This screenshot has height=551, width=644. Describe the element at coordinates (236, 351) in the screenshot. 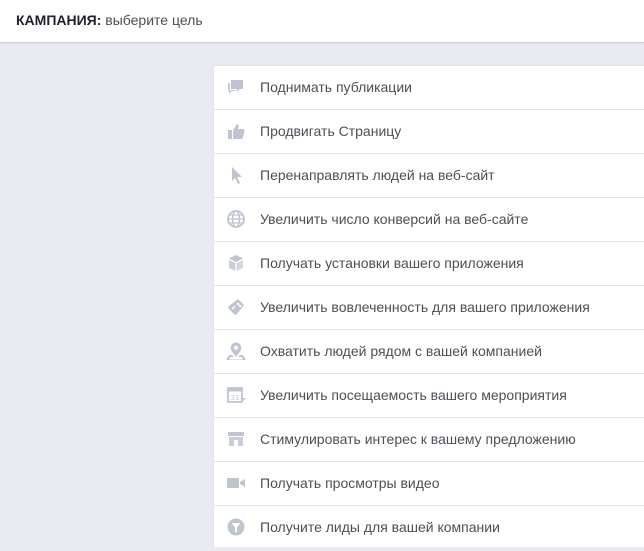

I see `map-pin-icon` at that location.